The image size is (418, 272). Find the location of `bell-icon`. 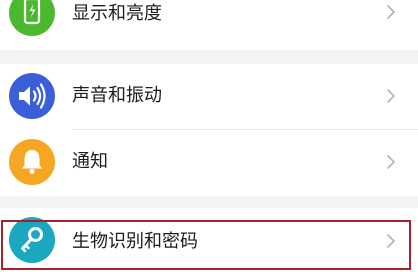

bell-icon is located at coordinates (32, 162).